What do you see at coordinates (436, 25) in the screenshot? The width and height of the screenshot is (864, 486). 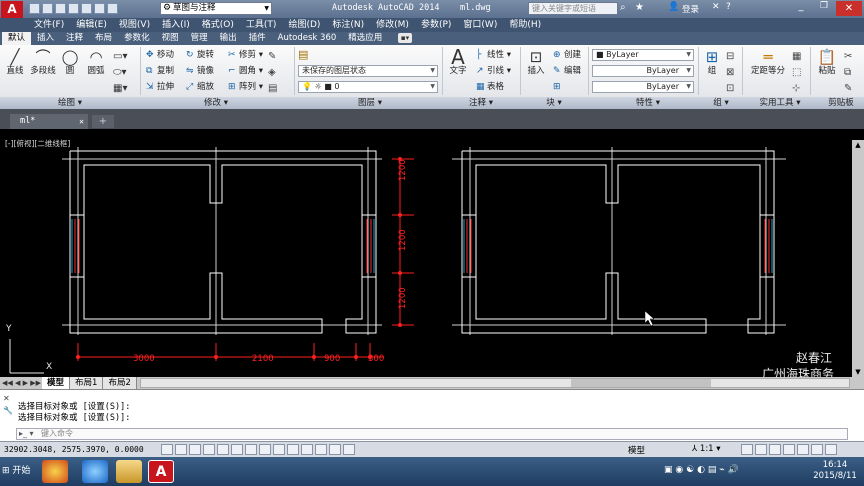 I see `menu-item: 参数(P)` at bounding box center [436, 25].